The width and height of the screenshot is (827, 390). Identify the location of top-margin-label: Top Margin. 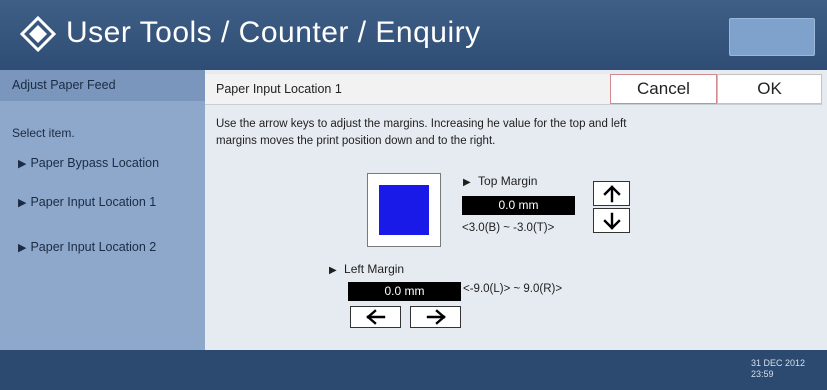
(508, 181).